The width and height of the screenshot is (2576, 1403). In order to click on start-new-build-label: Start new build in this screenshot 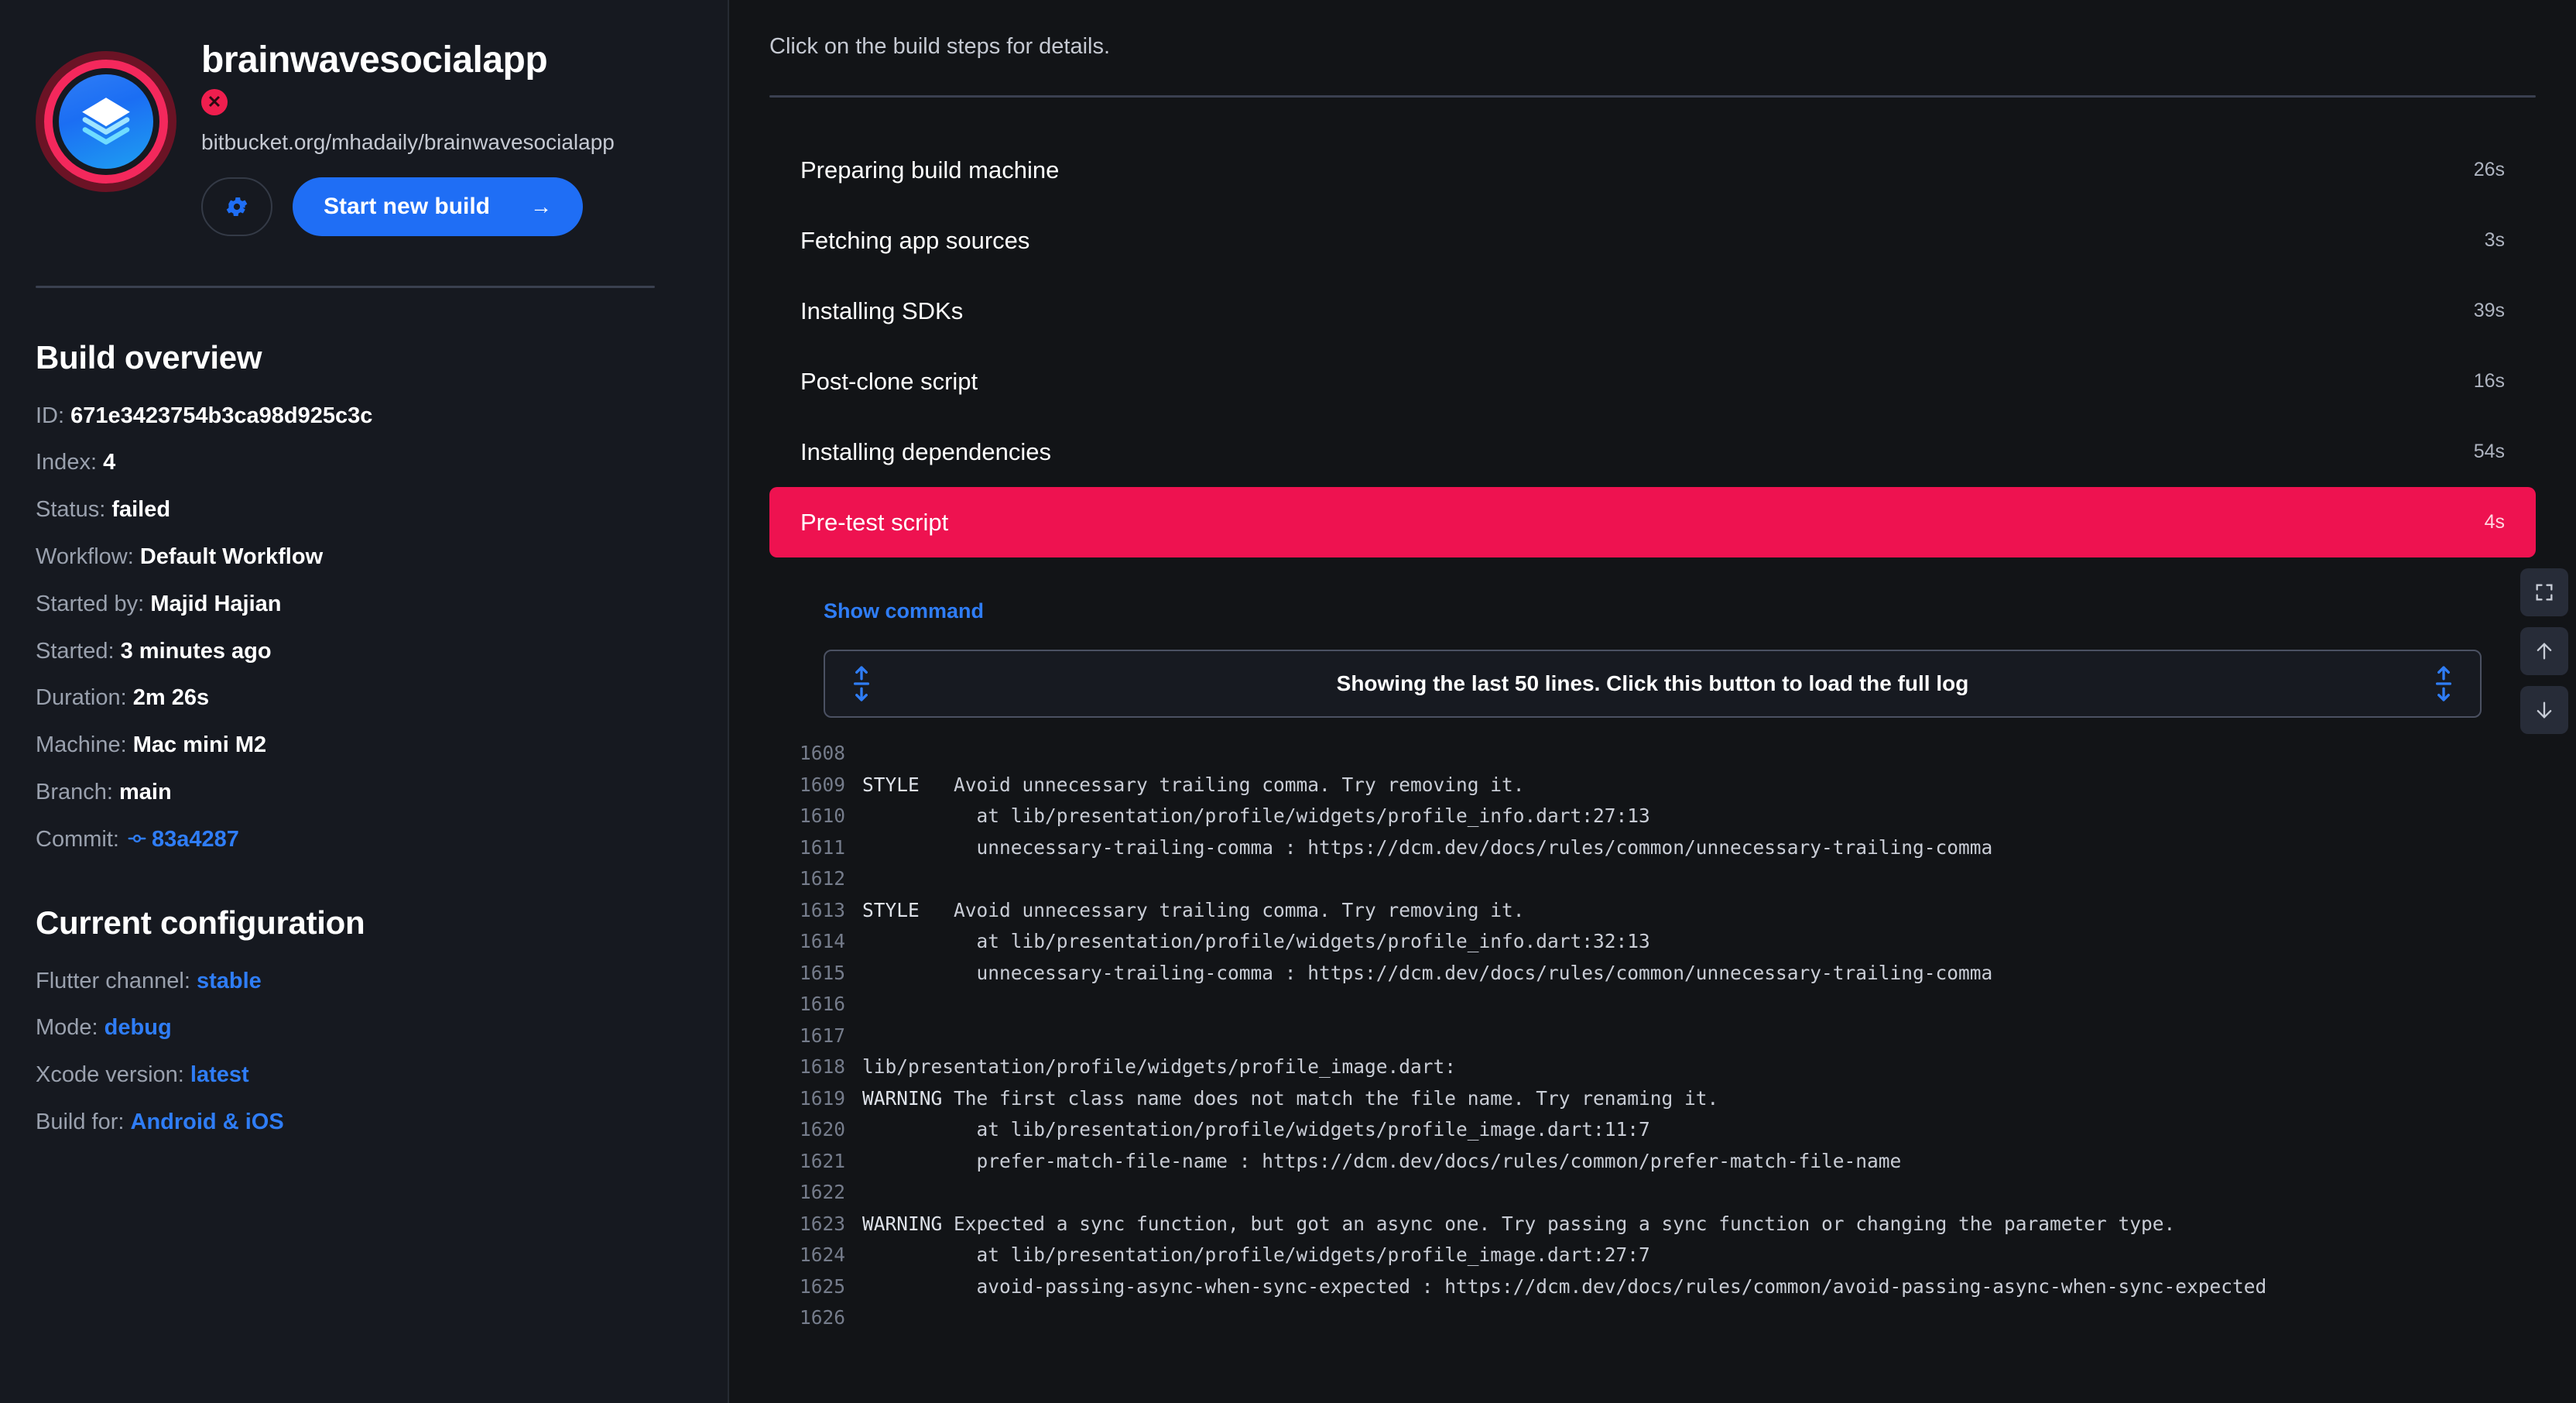, I will do `click(408, 206)`.